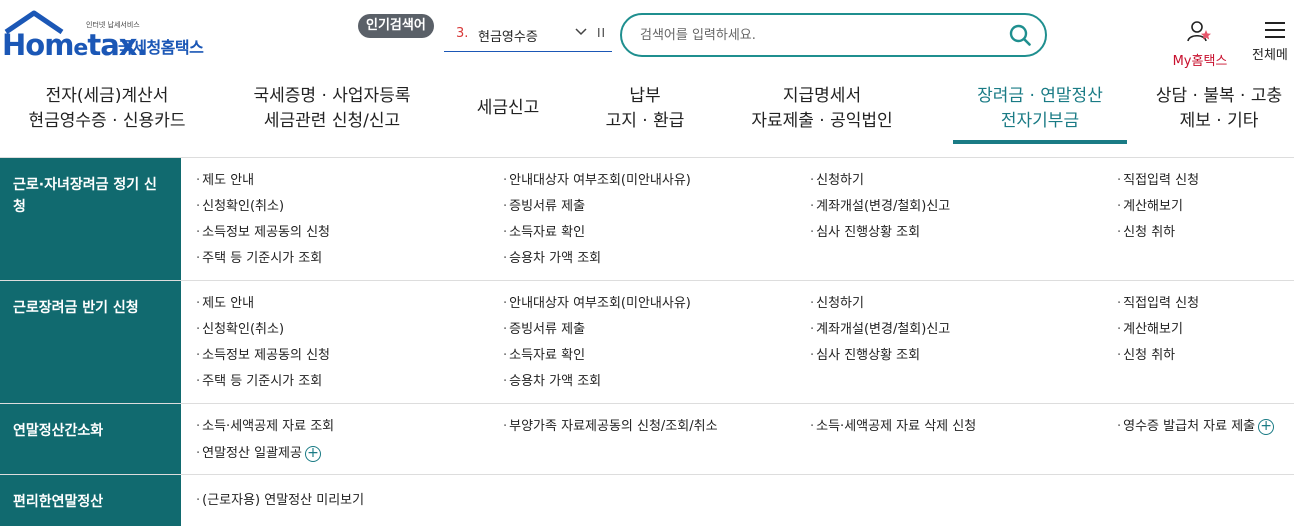  I want to click on section-title: 연말정산간소화, so click(90, 439).